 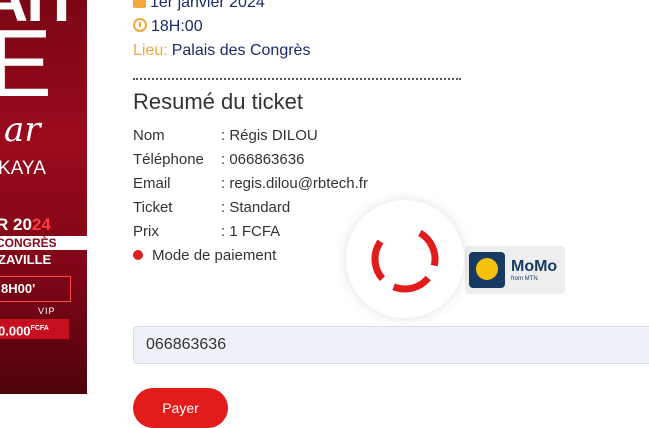 What do you see at coordinates (150, 50) in the screenshot?
I see `location-label: Lieu:` at bounding box center [150, 50].